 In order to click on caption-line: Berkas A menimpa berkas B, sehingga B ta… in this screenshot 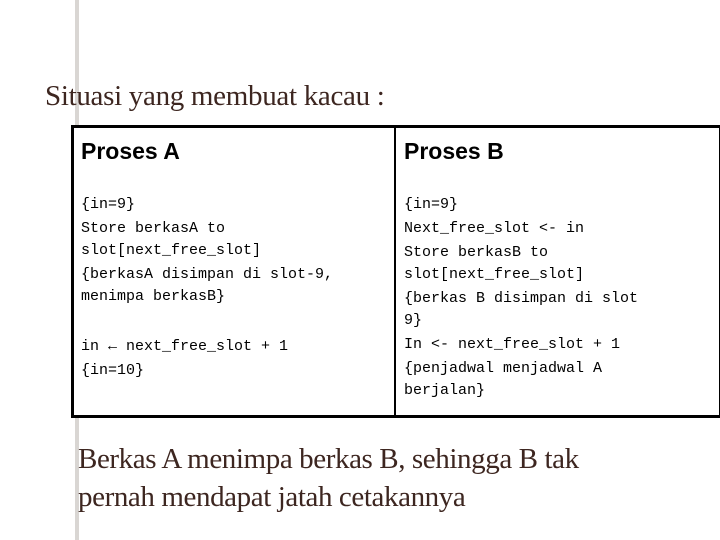, I will do `click(328, 459)`.